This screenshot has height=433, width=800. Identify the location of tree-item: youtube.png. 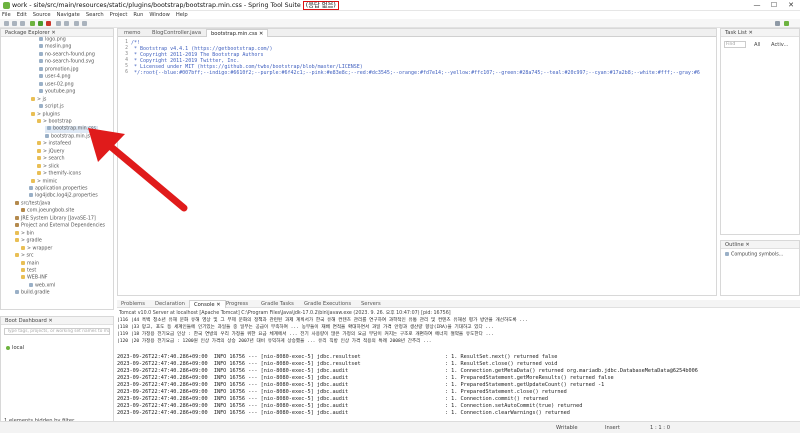
(57, 92).